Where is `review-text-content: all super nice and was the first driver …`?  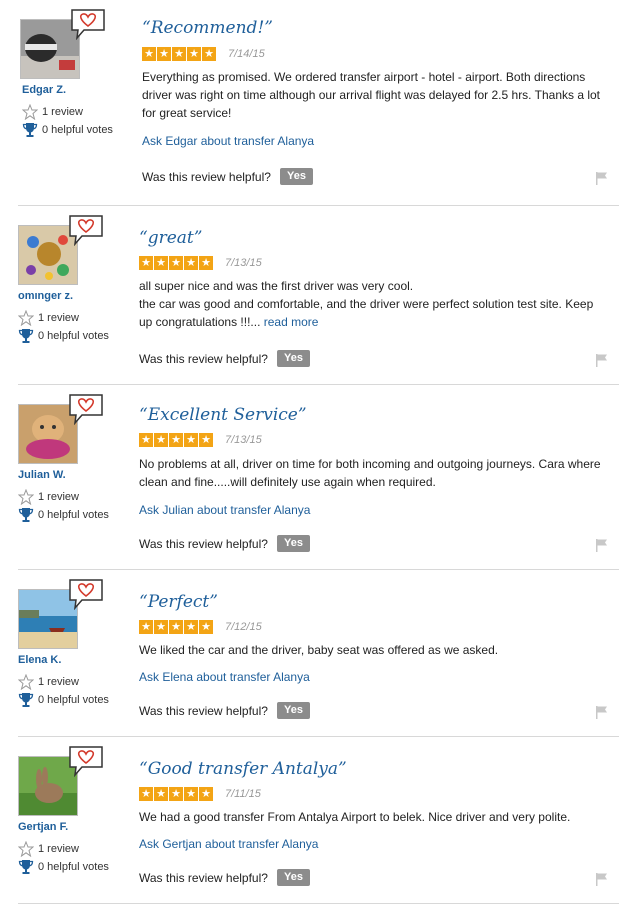 review-text-content: all super nice and was the first driver … is located at coordinates (366, 304).